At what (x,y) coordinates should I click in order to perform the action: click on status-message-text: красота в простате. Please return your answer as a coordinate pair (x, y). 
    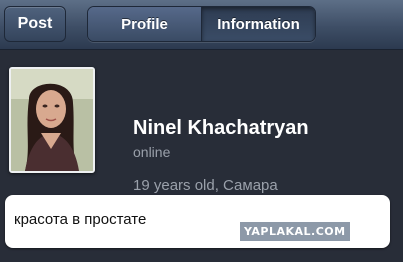
    Looking at the image, I should click on (80, 219).